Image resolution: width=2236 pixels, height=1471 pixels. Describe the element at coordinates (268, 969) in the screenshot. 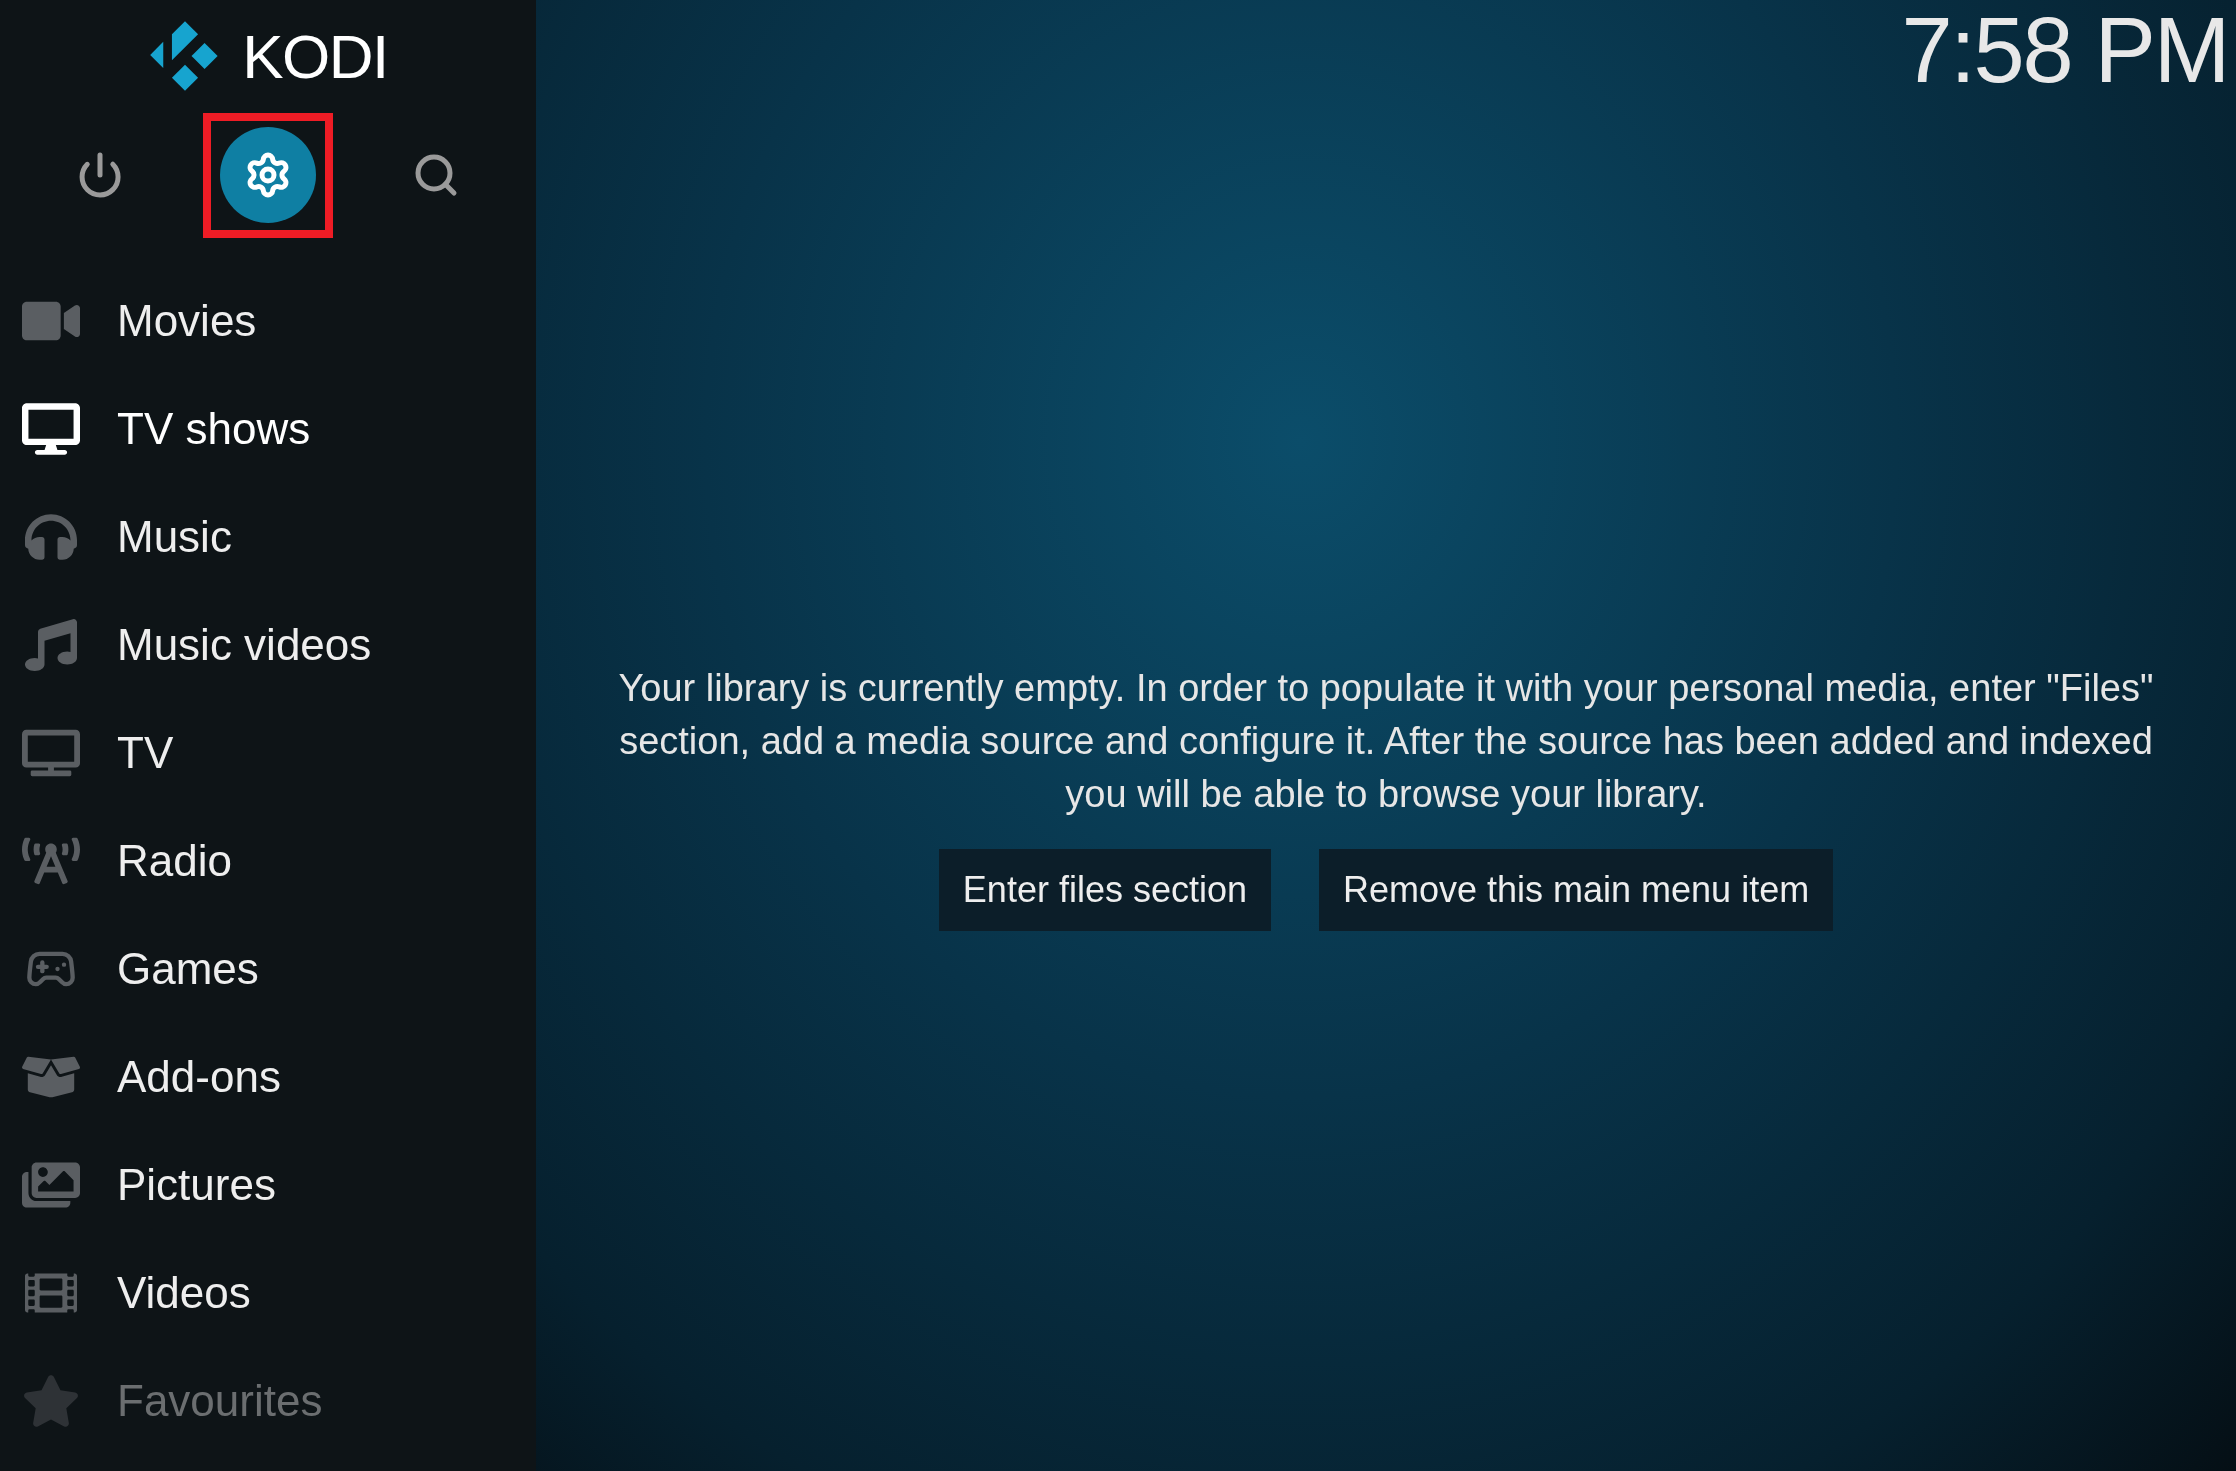

I see `menu-item: Games` at that location.